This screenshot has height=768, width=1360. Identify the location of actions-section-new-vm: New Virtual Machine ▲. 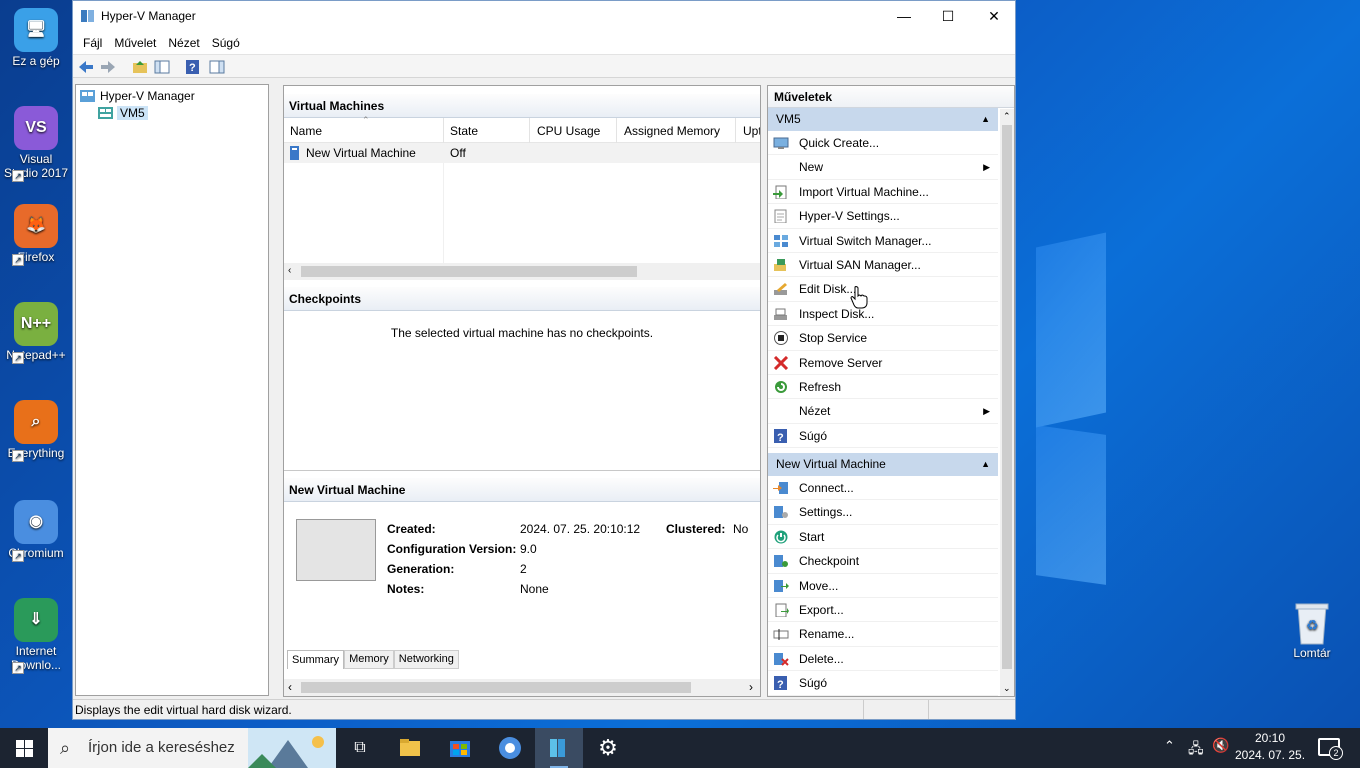
(883, 465).